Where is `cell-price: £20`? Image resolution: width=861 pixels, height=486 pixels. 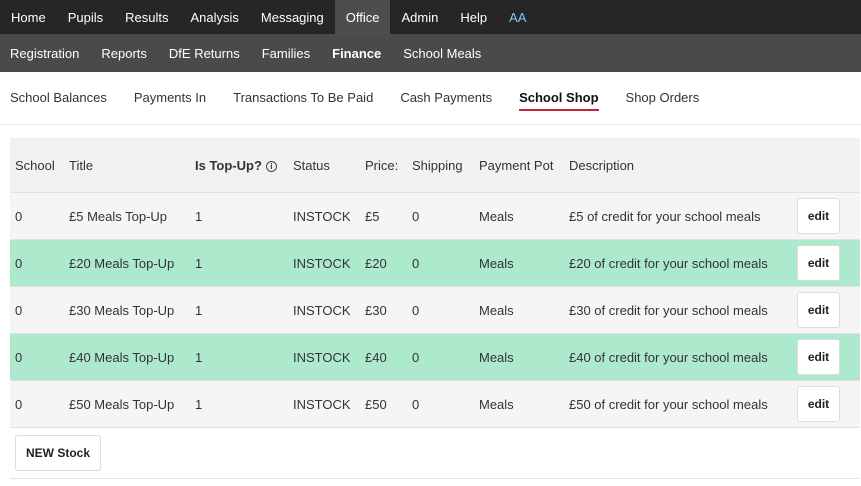
cell-price: £20 is located at coordinates (383, 263).